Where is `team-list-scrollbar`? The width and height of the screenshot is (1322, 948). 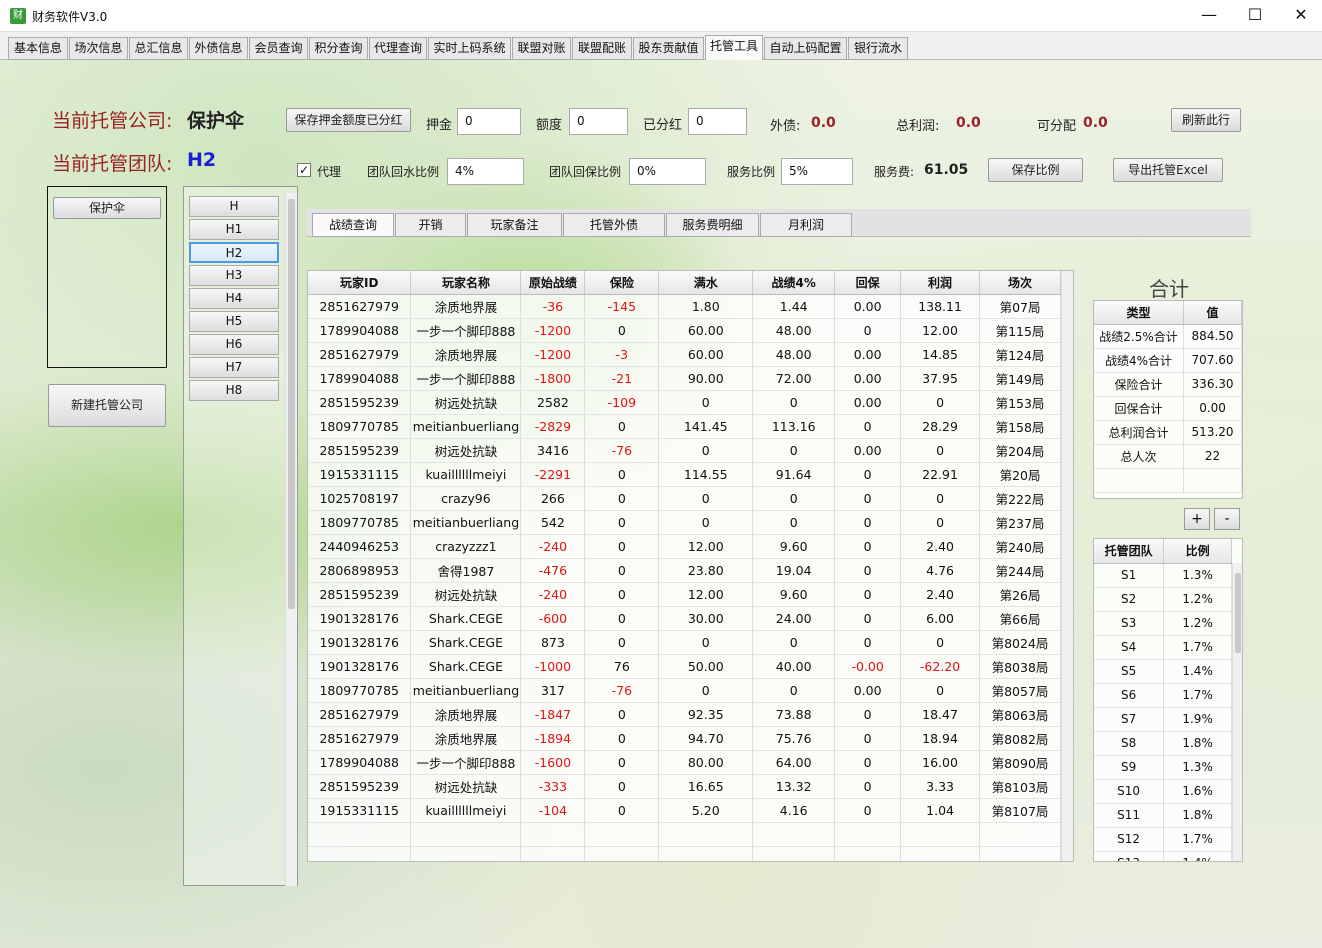
team-list-scrollbar is located at coordinates (291, 539).